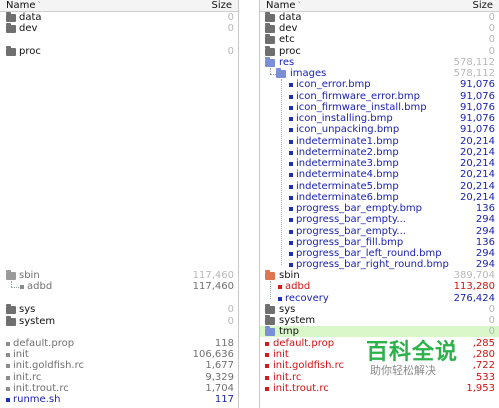 This screenshot has width=499, height=408. What do you see at coordinates (379, 152) in the screenshot?
I see `file-row: indeterminate2.bmp 20,214` at bounding box center [379, 152].